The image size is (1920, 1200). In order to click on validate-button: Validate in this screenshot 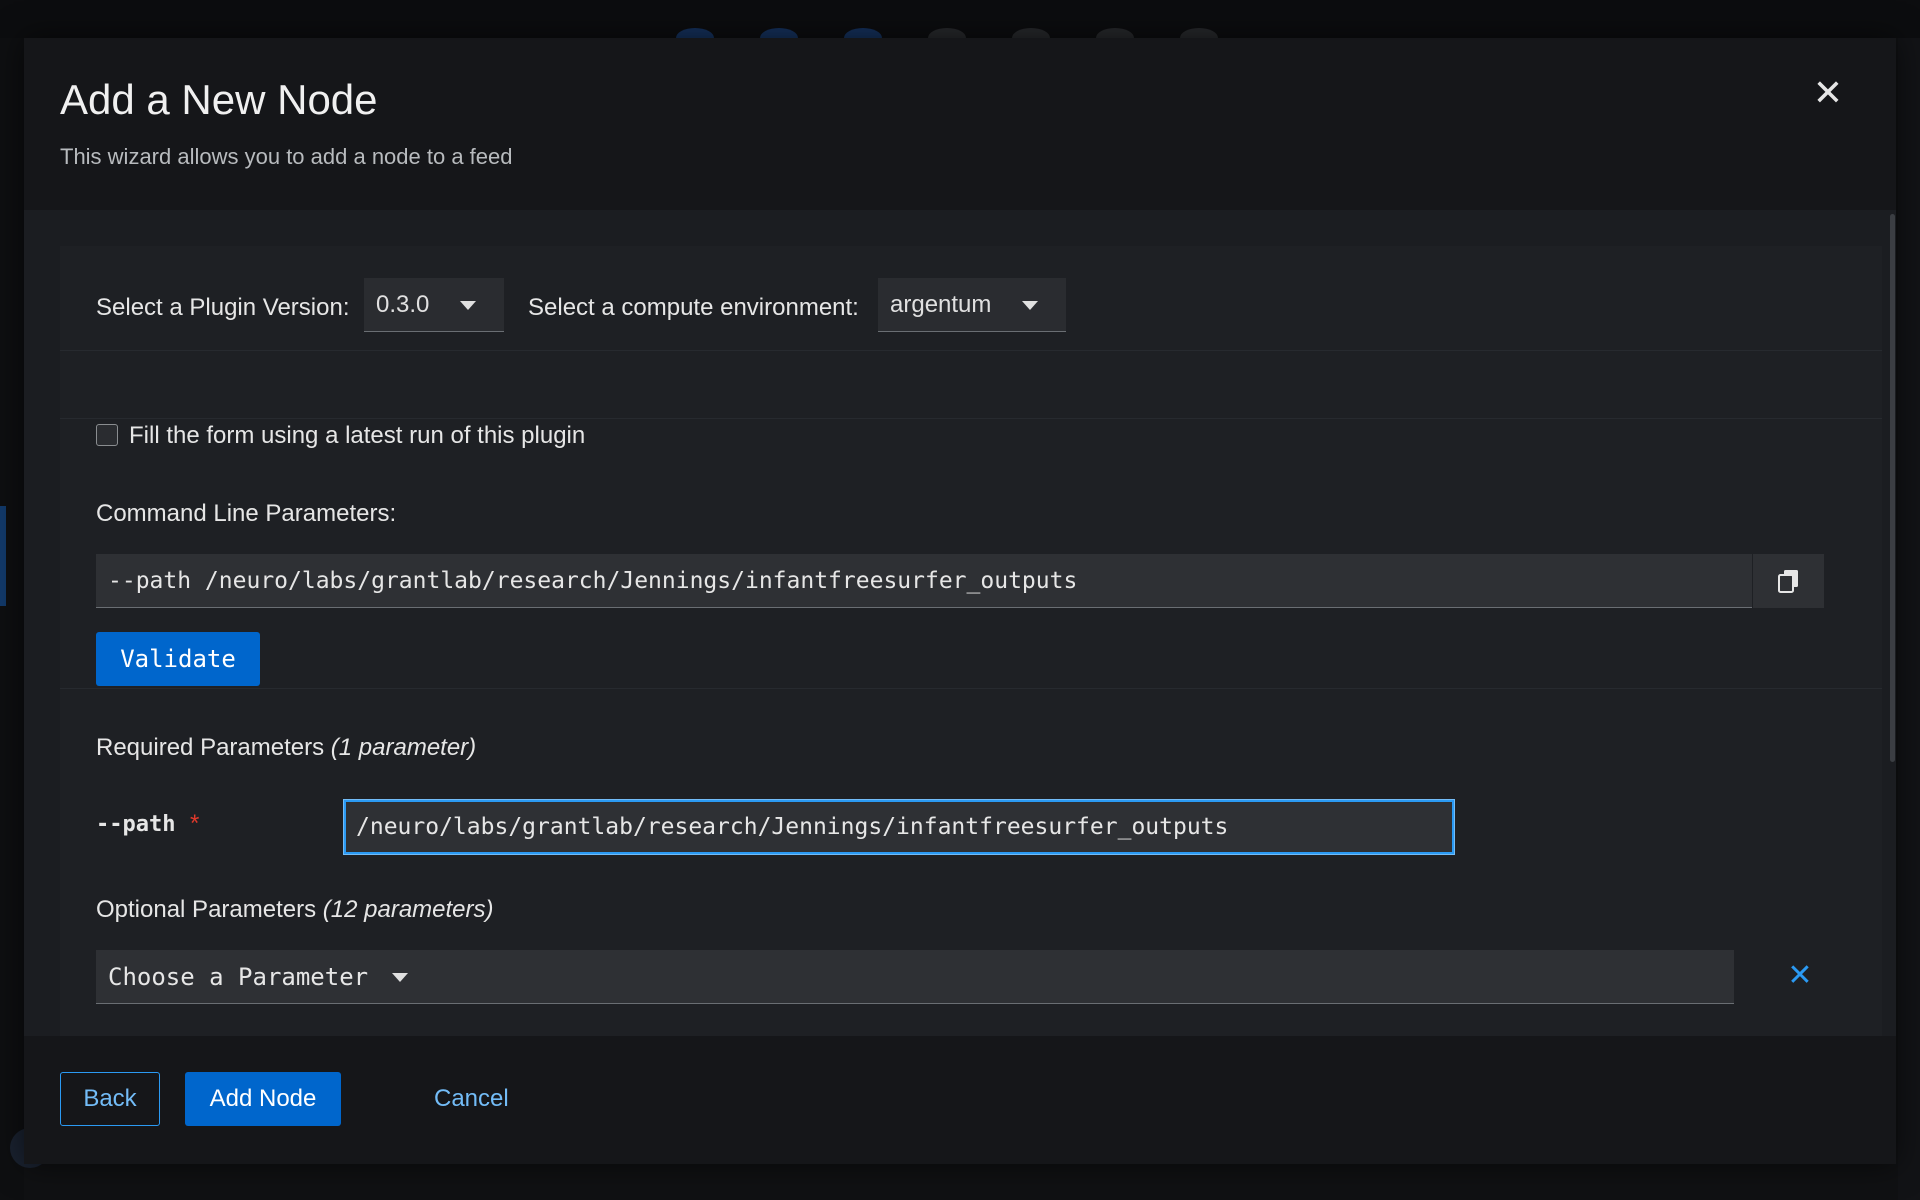, I will do `click(178, 659)`.